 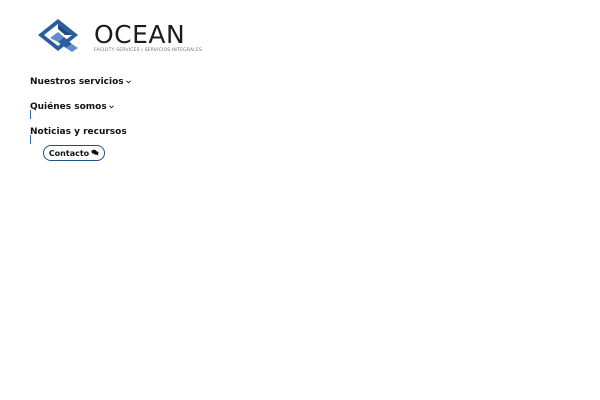 I want to click on nav-item-quienes-somos: Quiénes somos, so click(x=72, y=106).